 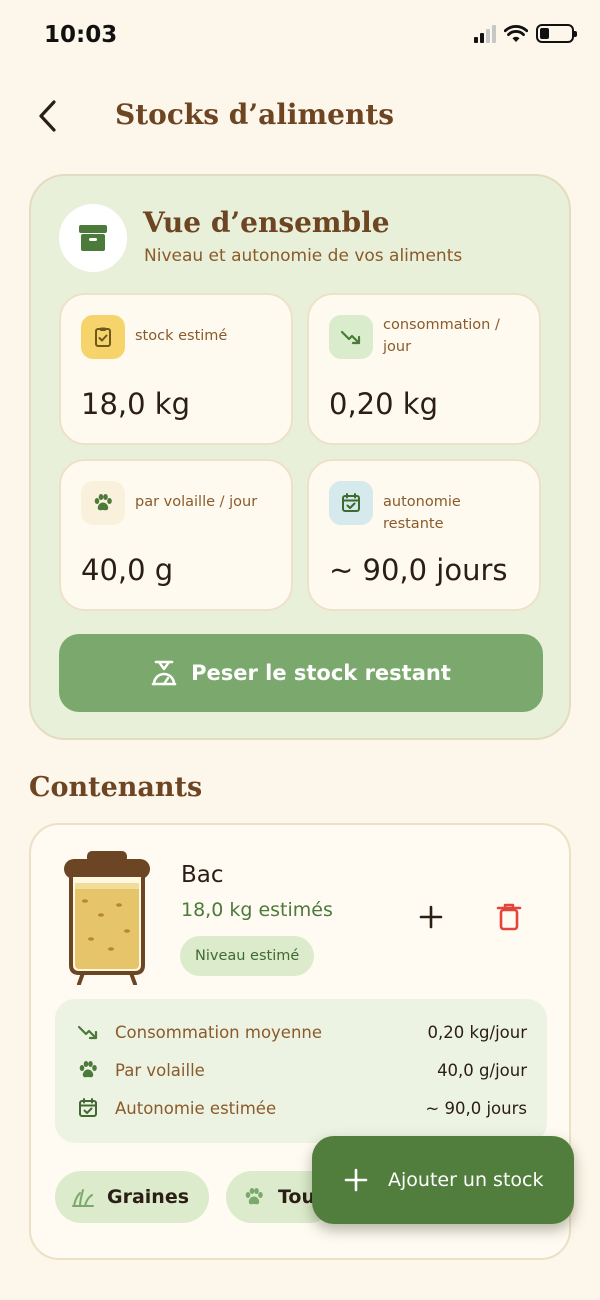 I want to click on feed-jar-illustration, so click(x=107, y=918).